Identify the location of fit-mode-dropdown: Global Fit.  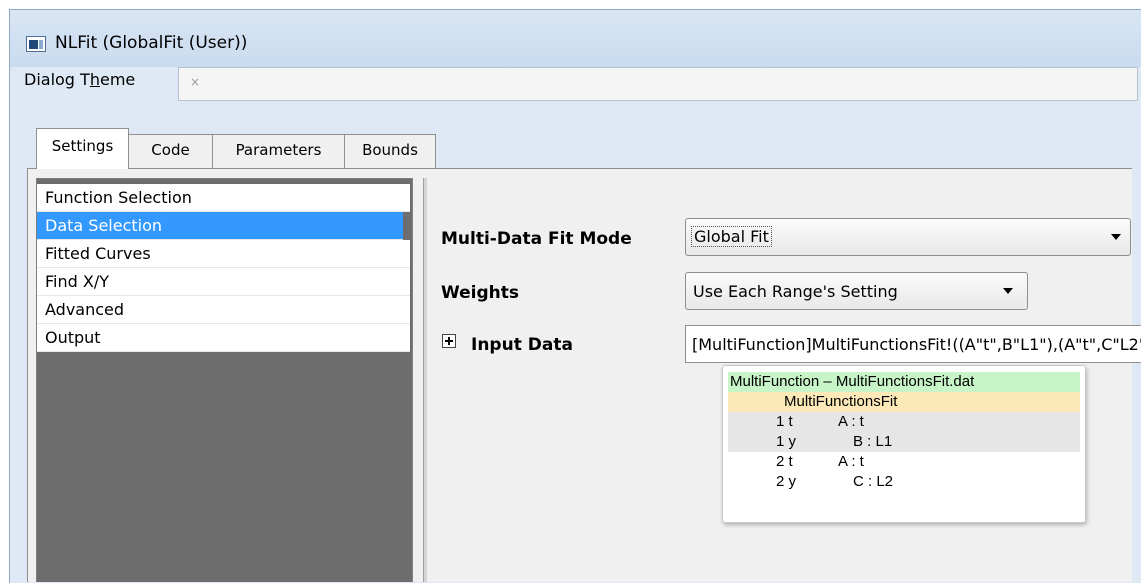
(908, 237).